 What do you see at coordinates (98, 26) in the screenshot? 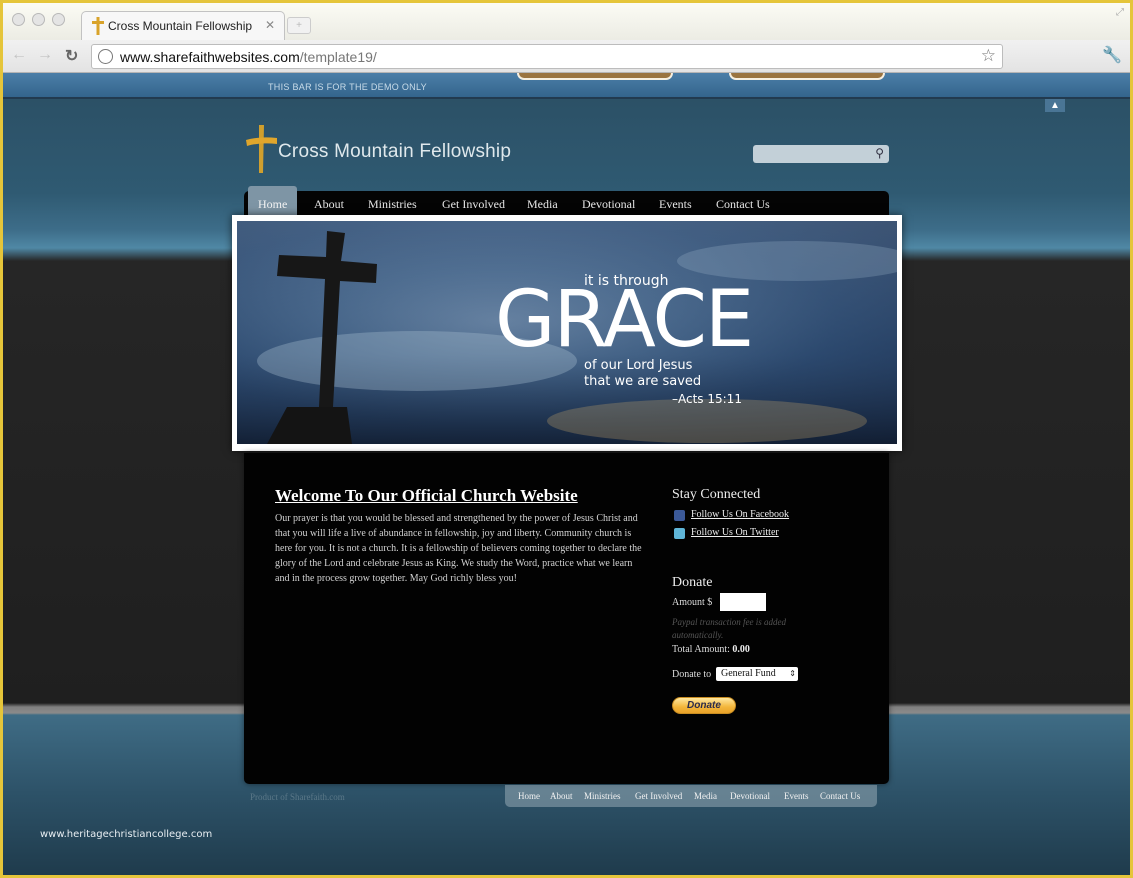
I see `cross-favicon-icon` at bounding box center [98, 26].